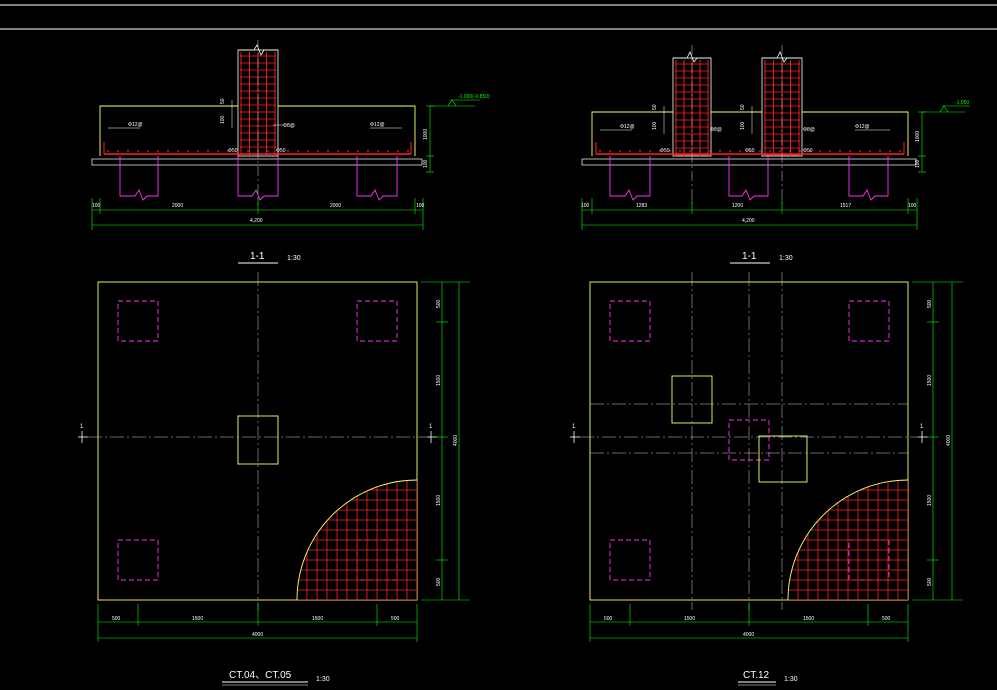  What do you see at coordinates (177, 206) in the screenshot?
I see `left-sec-dim-2: 2000` at bounding box center [177, 206].